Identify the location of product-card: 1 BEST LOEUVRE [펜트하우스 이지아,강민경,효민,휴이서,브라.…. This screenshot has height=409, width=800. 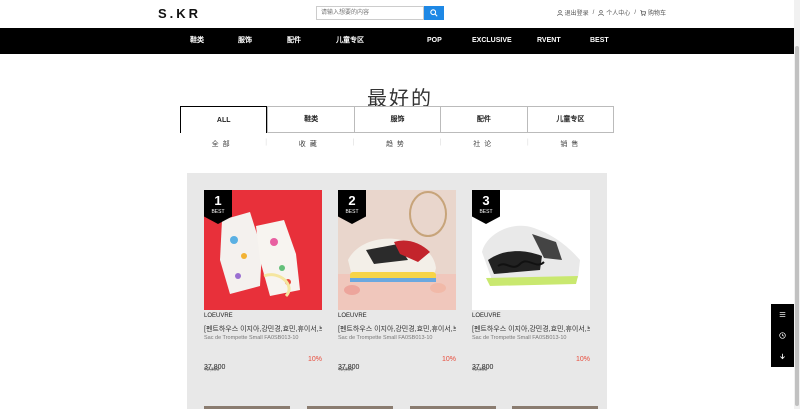
(263, 281).